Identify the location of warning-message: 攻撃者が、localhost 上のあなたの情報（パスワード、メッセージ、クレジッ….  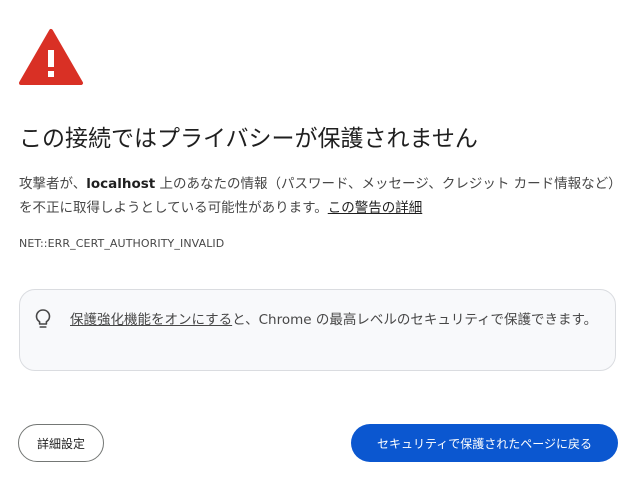
(319, 196).